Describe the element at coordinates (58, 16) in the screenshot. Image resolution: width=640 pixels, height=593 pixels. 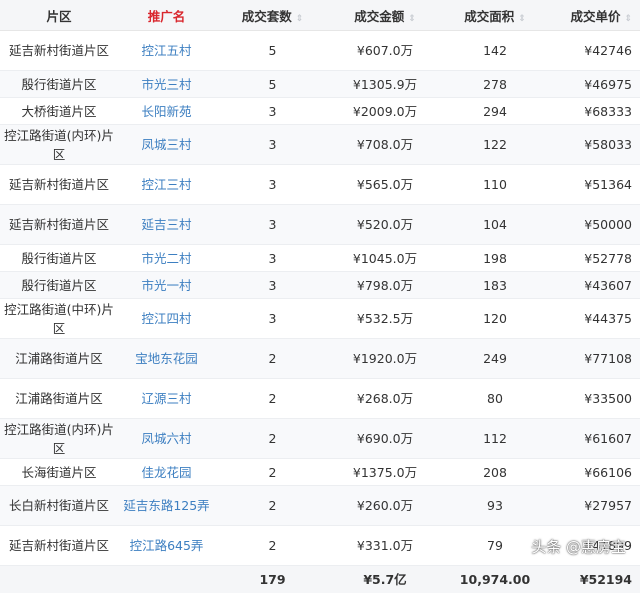
I see `column-header-label: 片区` at that location.